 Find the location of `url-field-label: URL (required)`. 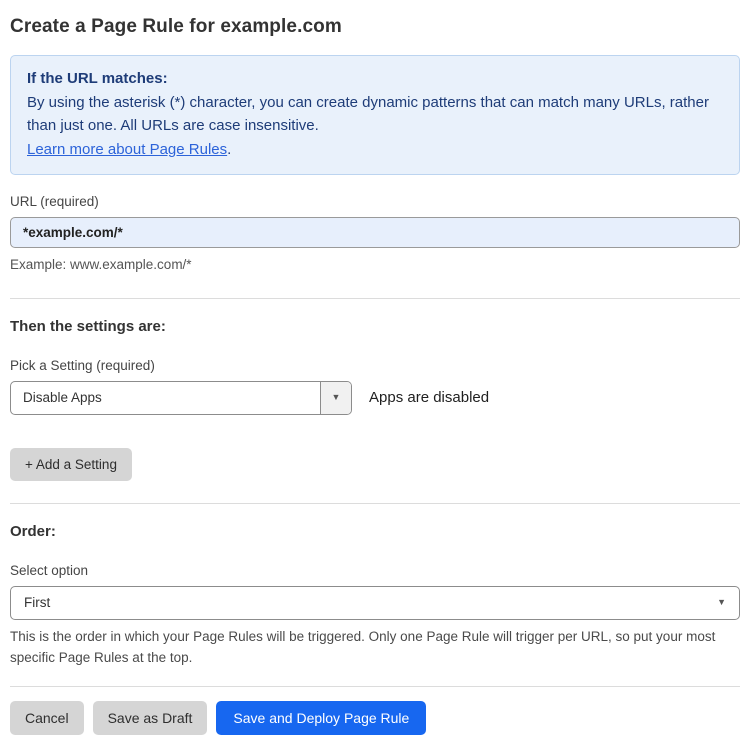

url-field-label: URL (required) is located at coordinates (54, 201).